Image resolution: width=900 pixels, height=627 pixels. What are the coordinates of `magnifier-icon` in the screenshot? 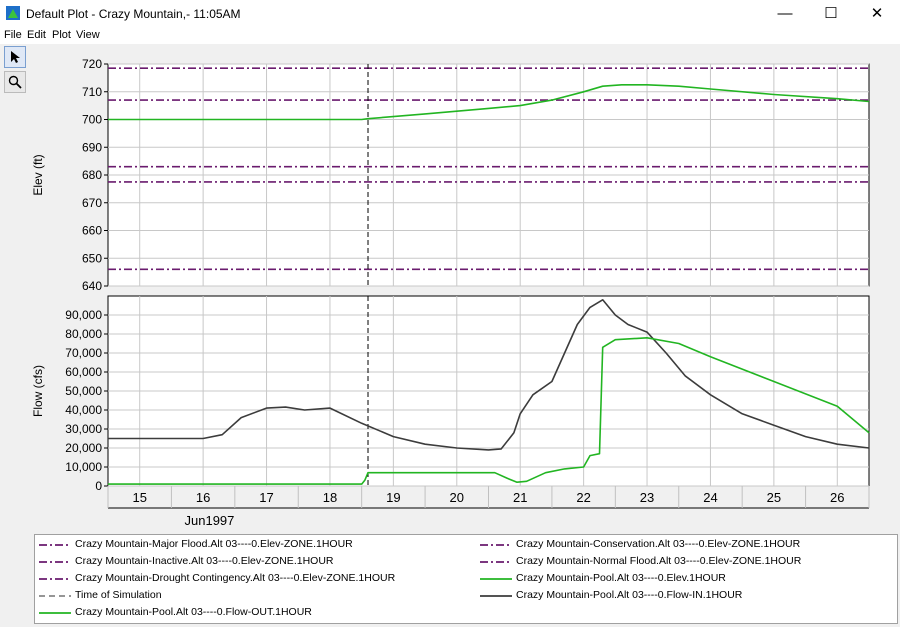 It's located at (15, 82).